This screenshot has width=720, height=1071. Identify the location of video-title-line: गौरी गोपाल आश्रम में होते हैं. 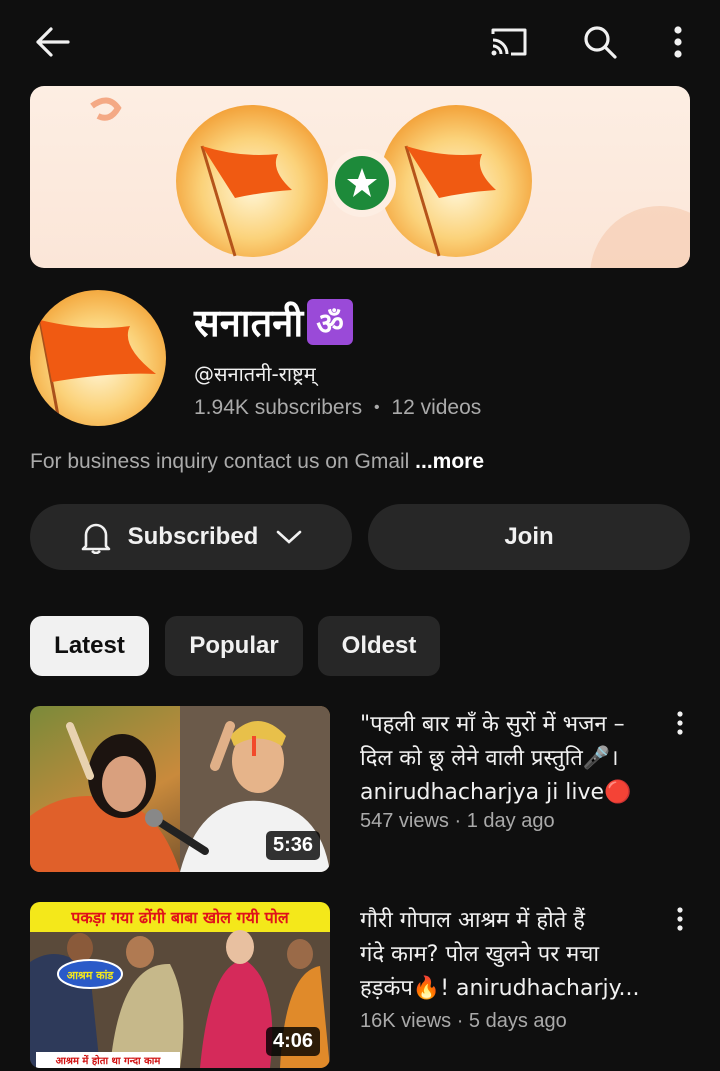
(472, 920).